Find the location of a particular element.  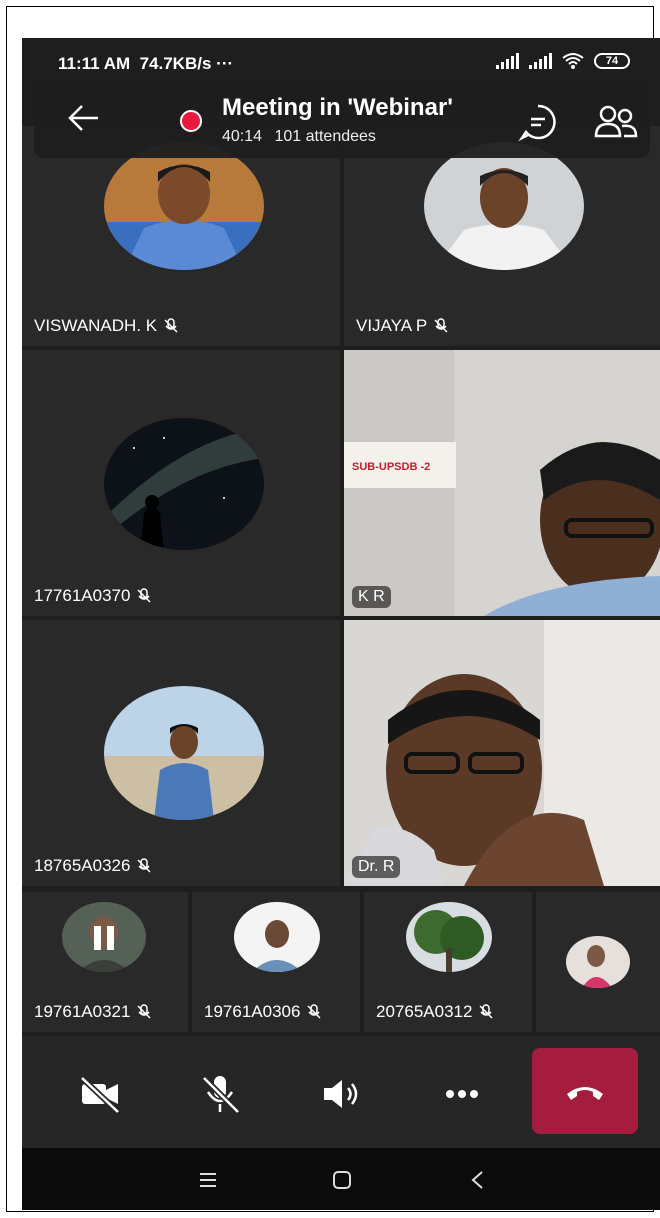

participant-name: Dr. R is located at coordinates (376, 867).